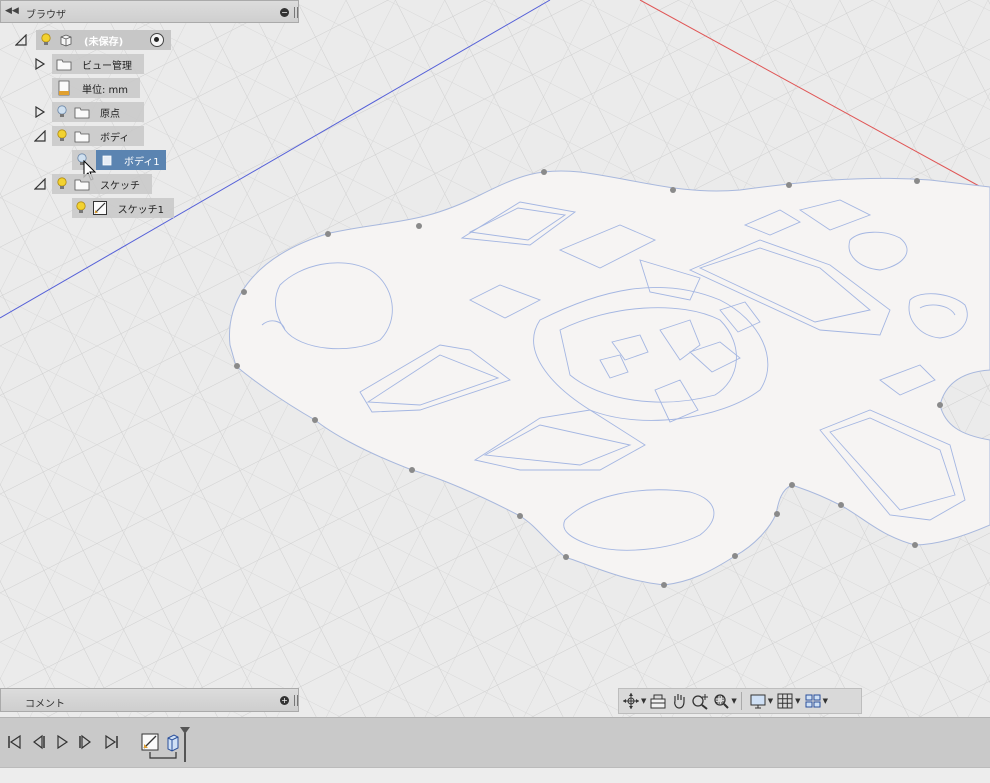 The width and height of the screenshot is (990, 783). What do you see at coordinates (120, 186) in the screenshot?
I see `tree-sketches-label: スケッチ` at bounding box center [120, 186].